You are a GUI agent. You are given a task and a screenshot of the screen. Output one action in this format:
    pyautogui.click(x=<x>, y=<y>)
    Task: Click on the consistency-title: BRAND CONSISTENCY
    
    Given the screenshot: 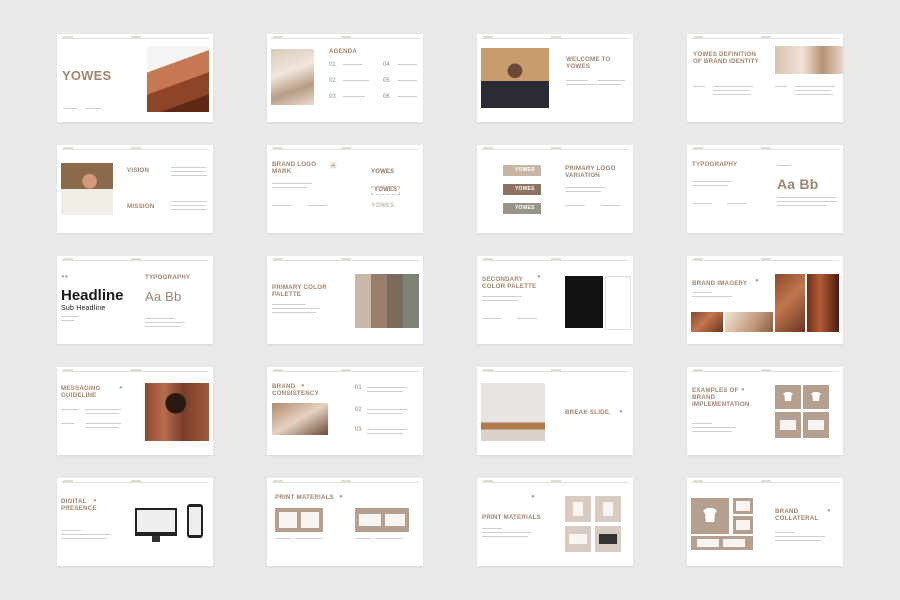 What is the action you would take?
    pyautogui.click(x=295, y=390)
    